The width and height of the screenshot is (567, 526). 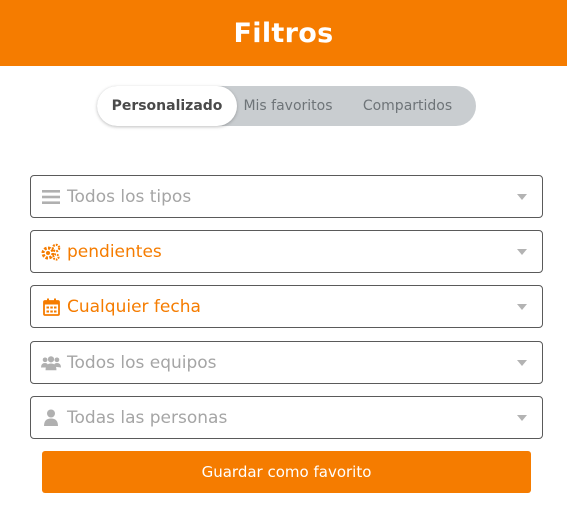 What do you see at coordinates (51, 252) in the screenshot?
I see `gears-icon` at bounding box center [51, 252].